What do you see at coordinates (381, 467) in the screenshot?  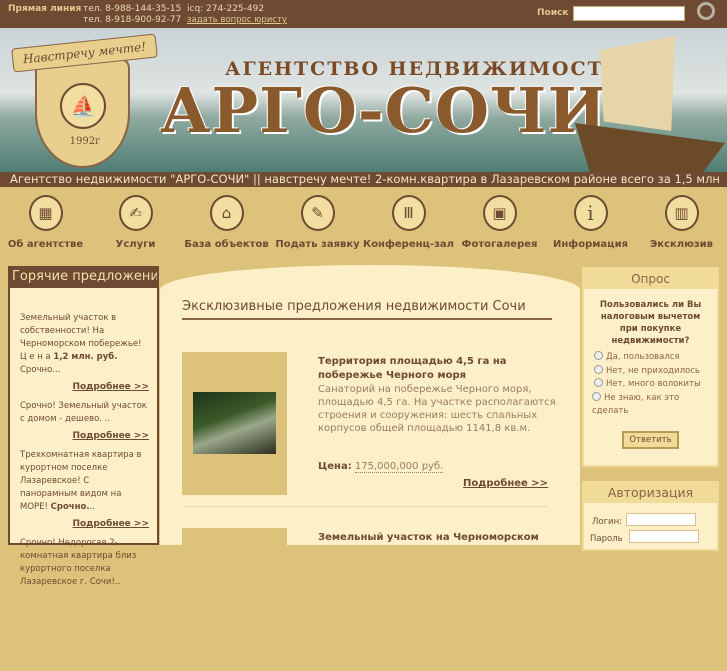 I see `listing-price: Цена: 175,000,000 руб.` at bounding box center [381, 467].